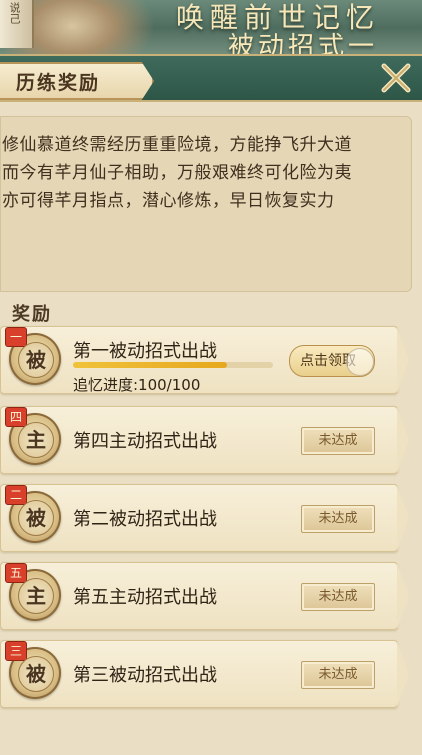 The height and width of the screenshot is (755, 422). What do you see at coordinates (168, 201) in the screenshot?
I see `desc-line-3: 亦可得芊月指点，潜心修炼，早日恢复实力` at bounding box center [168, 201].